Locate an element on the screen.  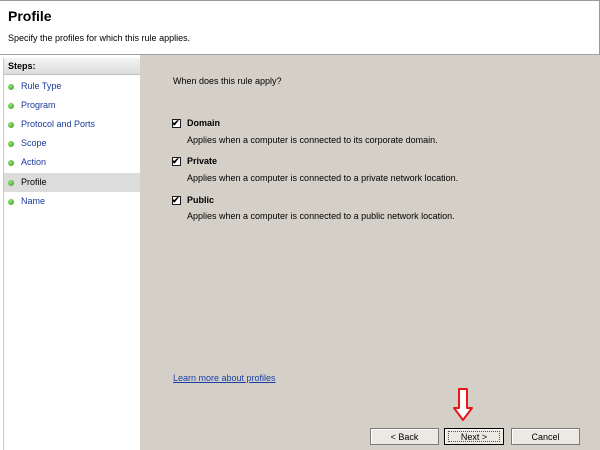
step-name: Name is located at coordinates (72, 201).